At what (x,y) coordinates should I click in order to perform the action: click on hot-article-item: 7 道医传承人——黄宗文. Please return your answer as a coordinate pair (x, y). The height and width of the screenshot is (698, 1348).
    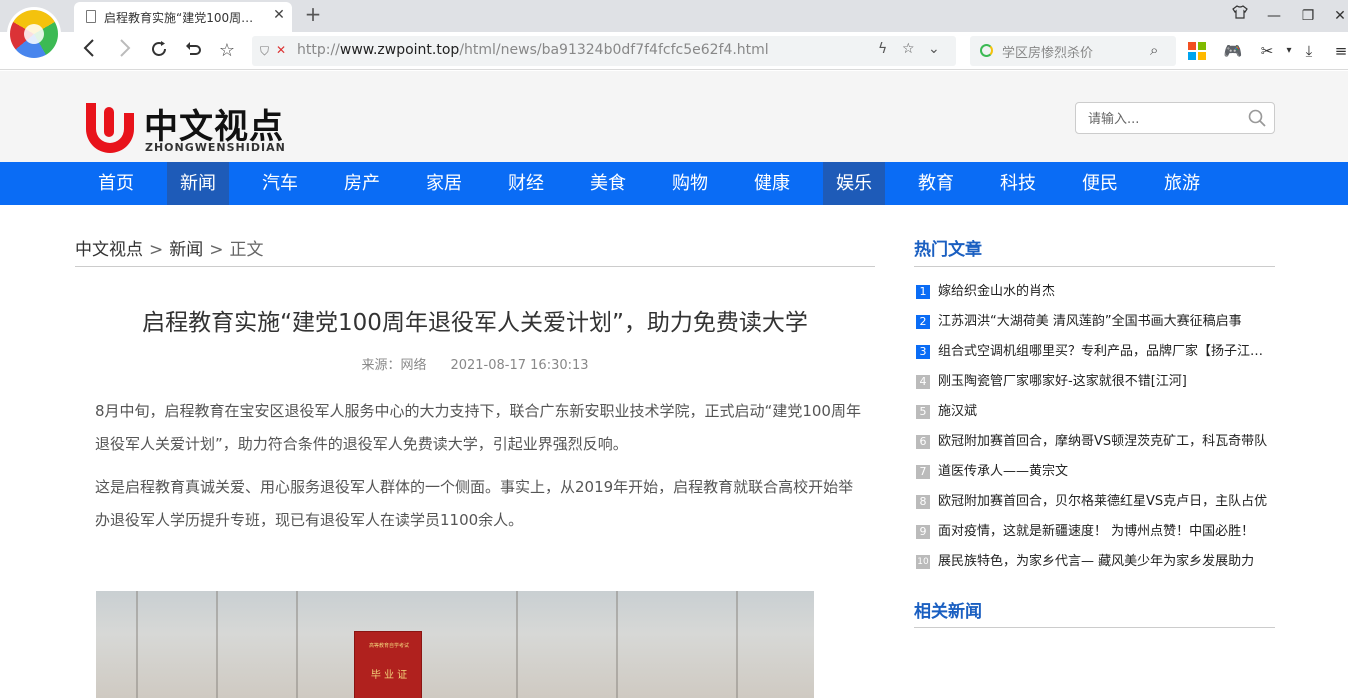
    Looking at the image, I should click on (1094, 472).